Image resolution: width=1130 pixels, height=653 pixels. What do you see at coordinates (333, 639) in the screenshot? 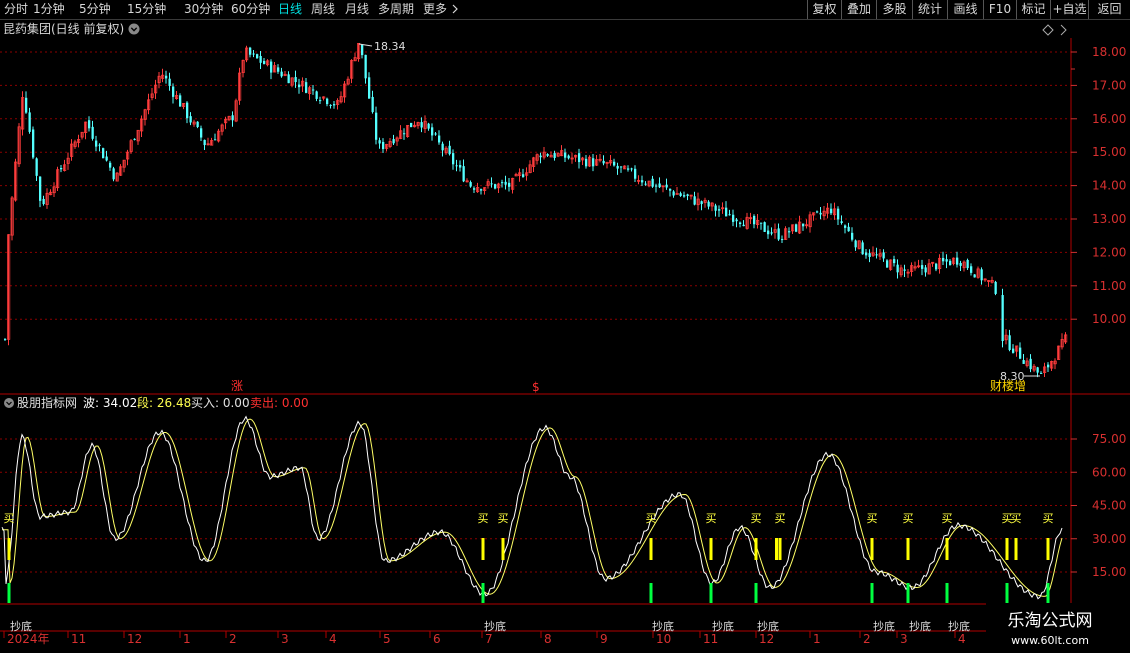
I see `date-label: 4` at bounding box center [333, 639].